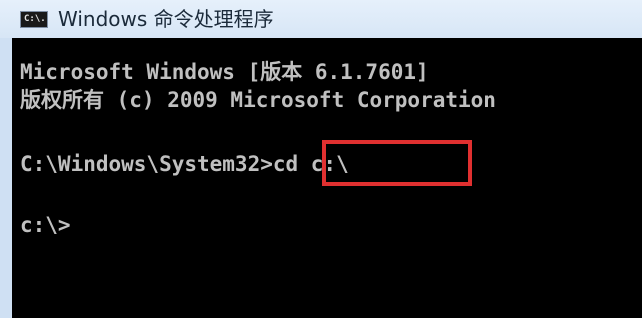 This screenshot has height=318, width=642. I want to click on cmd-icon: C:\., so click(34, 19).